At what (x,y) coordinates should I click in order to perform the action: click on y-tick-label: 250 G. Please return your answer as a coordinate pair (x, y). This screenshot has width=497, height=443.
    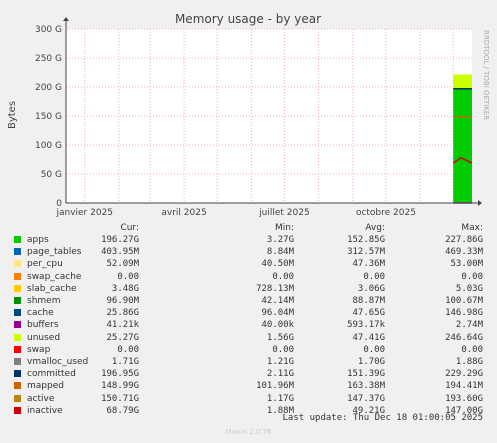
    Looking at the image, I should click on (48, 59).